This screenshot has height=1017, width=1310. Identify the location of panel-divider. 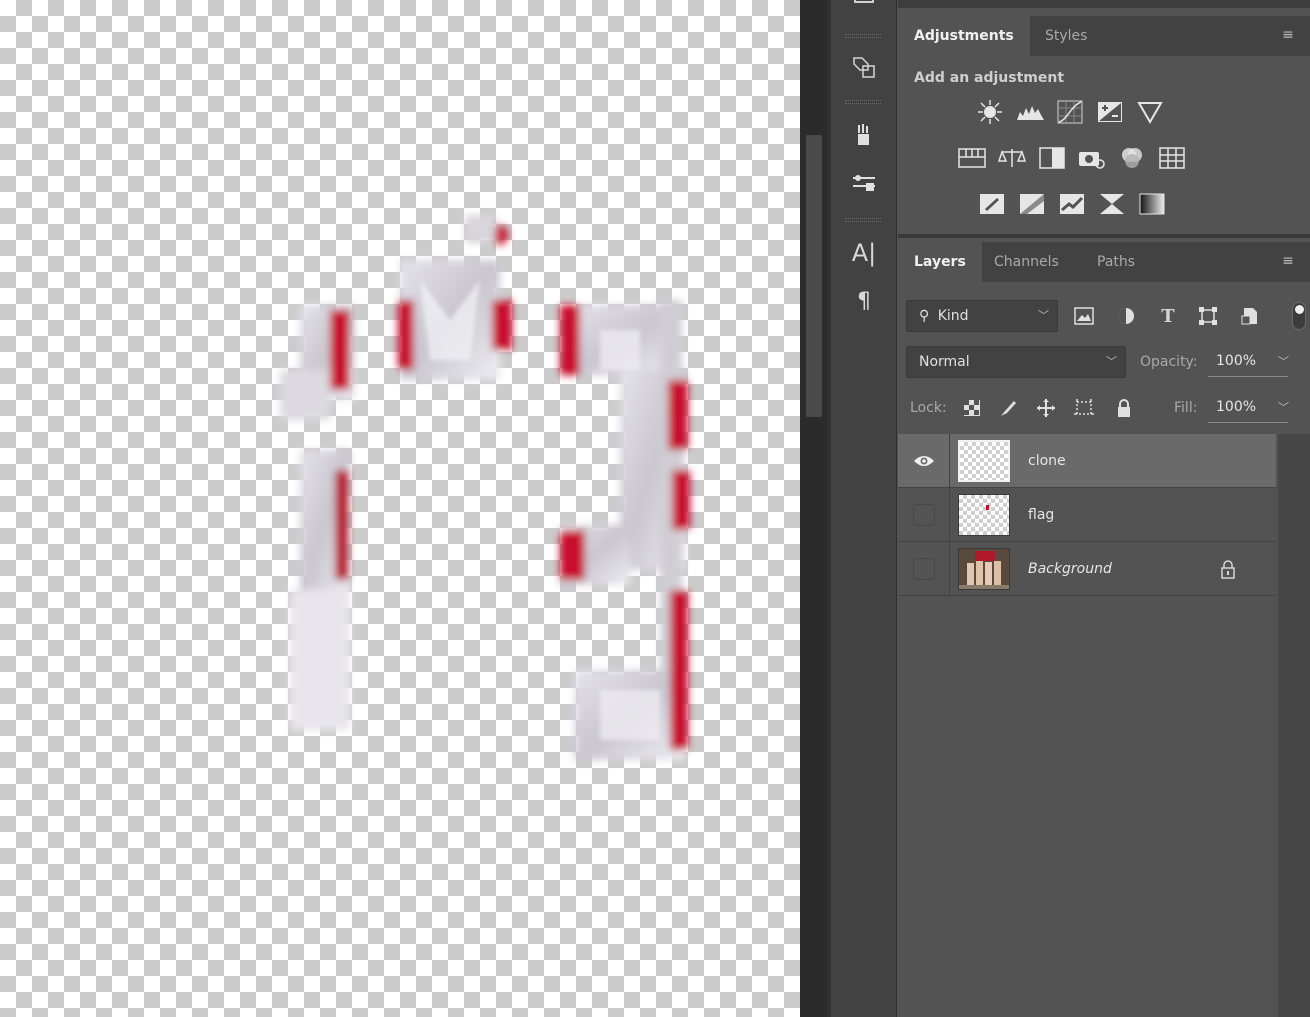
(1104, 236).